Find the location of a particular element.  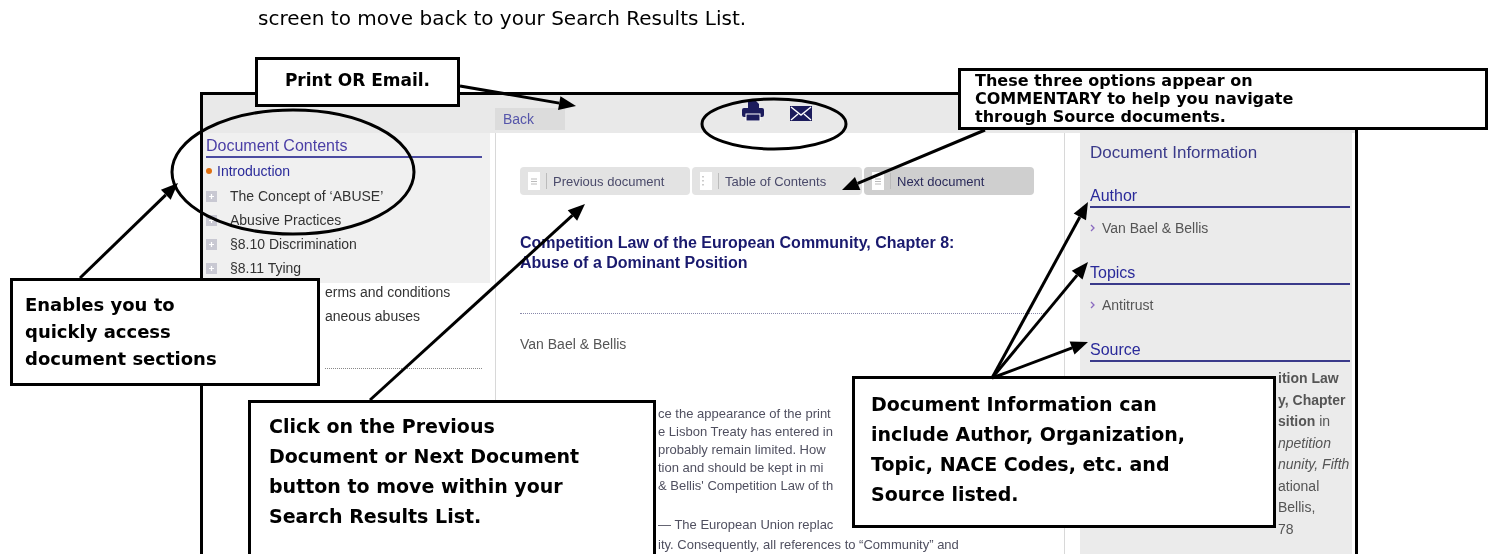

contents-item: erms and conditions is located at coordinates (388, 292).